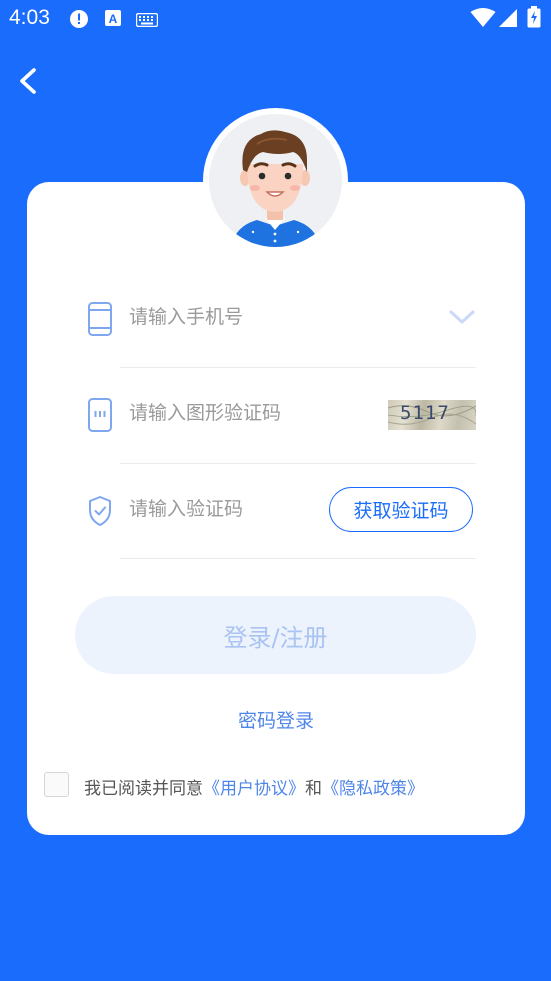 Image resolution: width=551 pixels, height=981 pixels. What do you see at coordinates (29, 86) in the screenshot?
I see `chevron-left-icon` at bounding box center [29, 86].